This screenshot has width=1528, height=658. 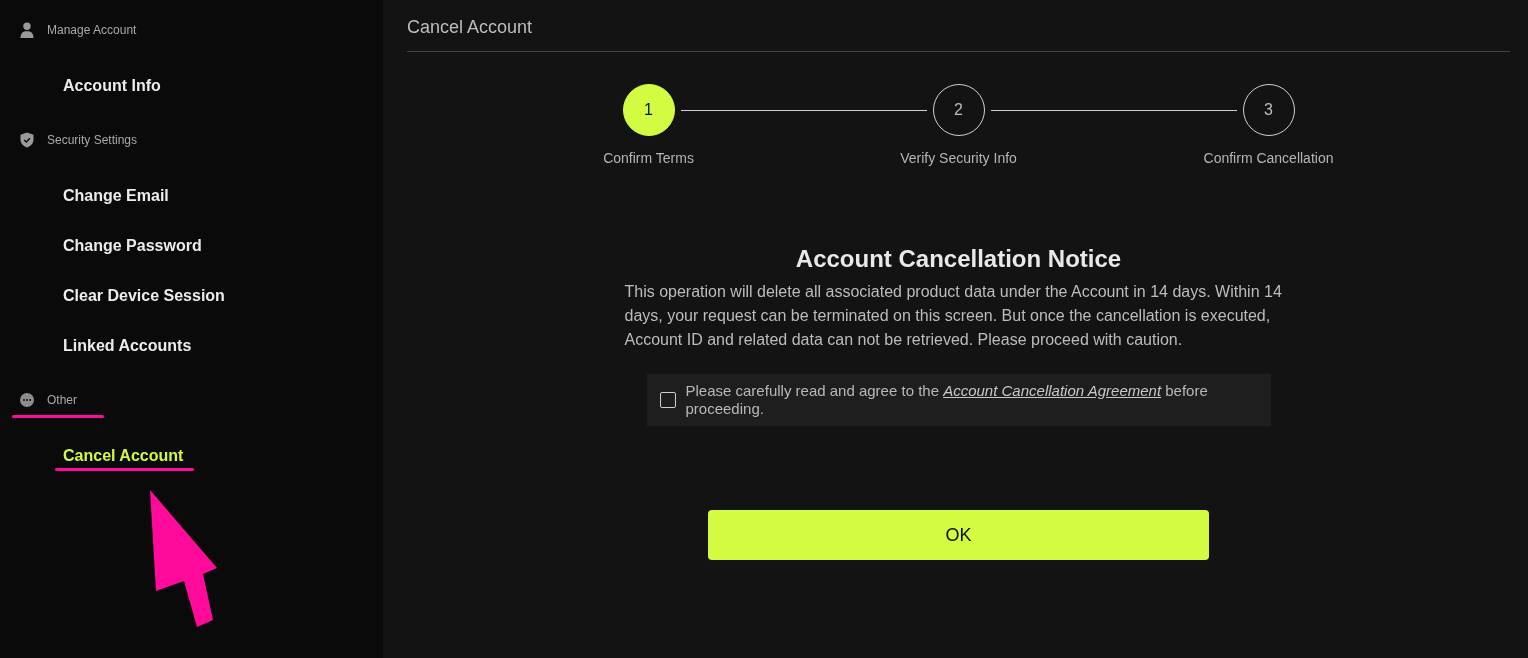 What do you see at coordinates (958, 26) in the screenshot?
I see `page-title: Cancel Account` at bounding box center [958, 26].